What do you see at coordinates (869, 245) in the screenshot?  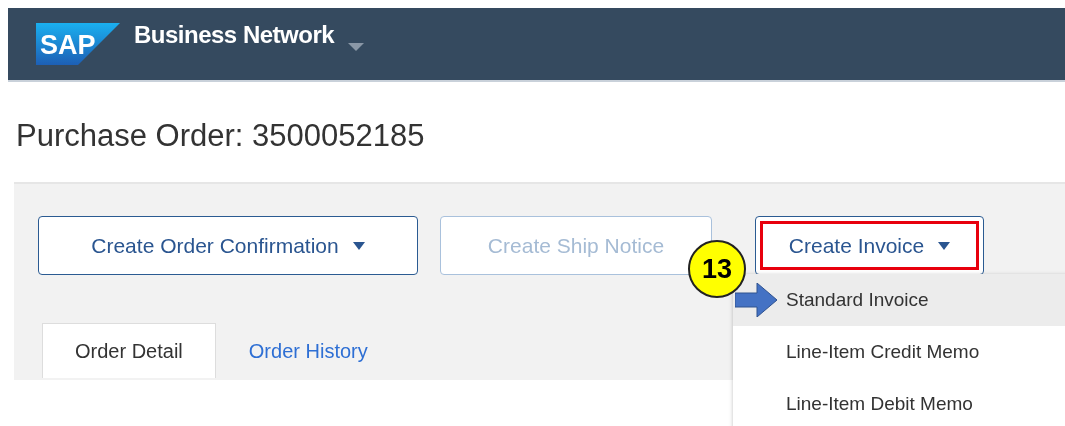 I see `action-button: Create Invoice` at bounding box center [869, 245].